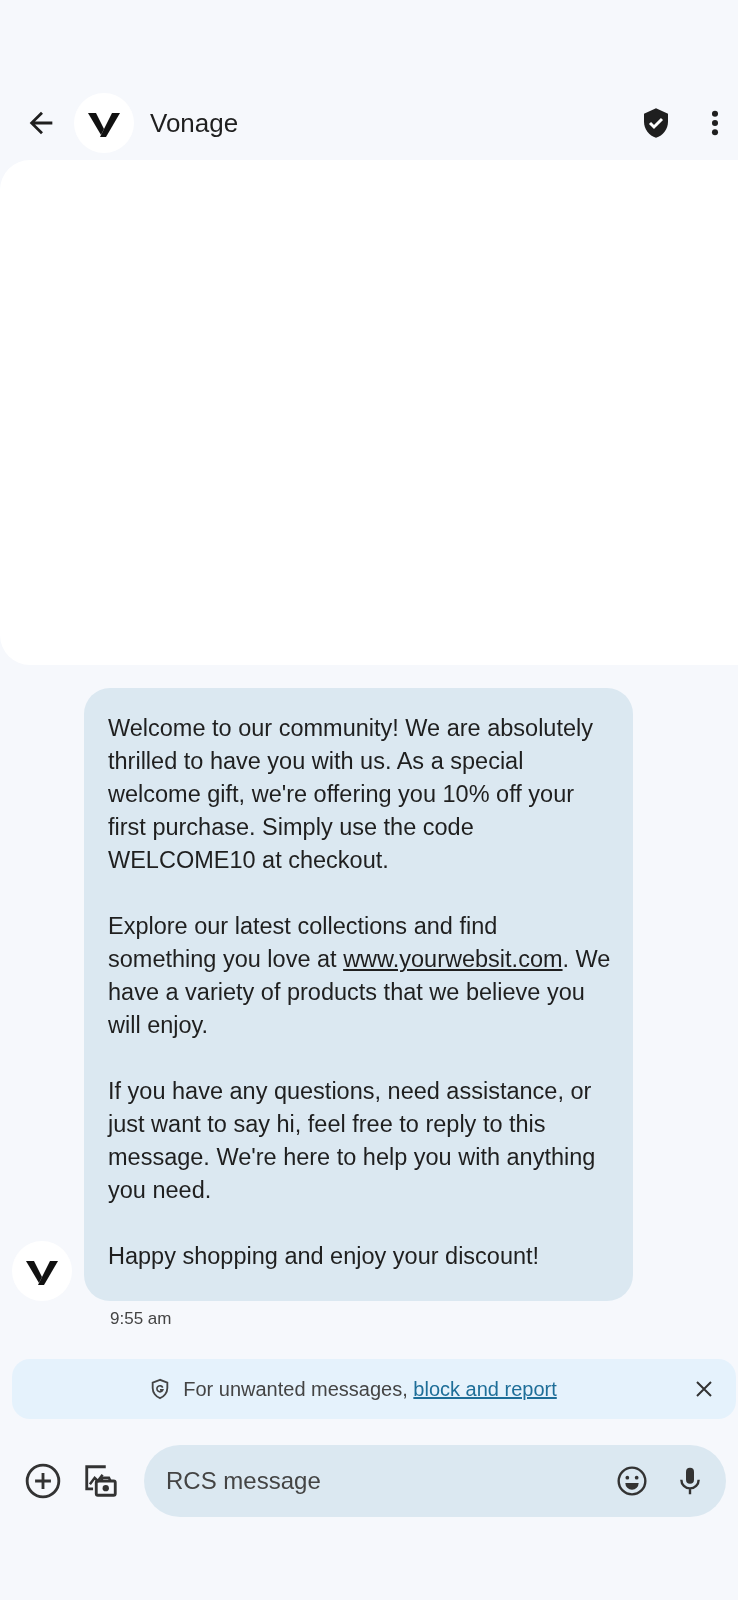  Describe the element at coordinates (370, 1389) in the screenshot. I see `banner-text: For unwanted messages, block and report` at that location.